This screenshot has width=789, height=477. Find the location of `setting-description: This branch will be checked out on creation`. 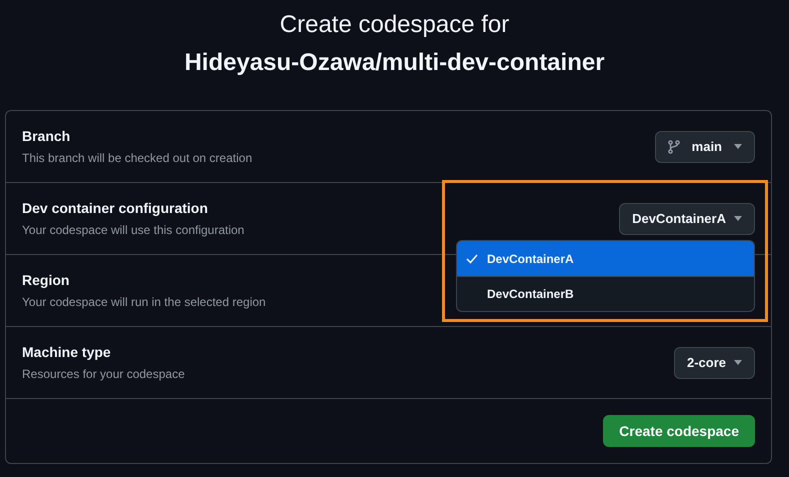

setting-description: This branch will be checked out on creation is located at coordinates (137, 158).